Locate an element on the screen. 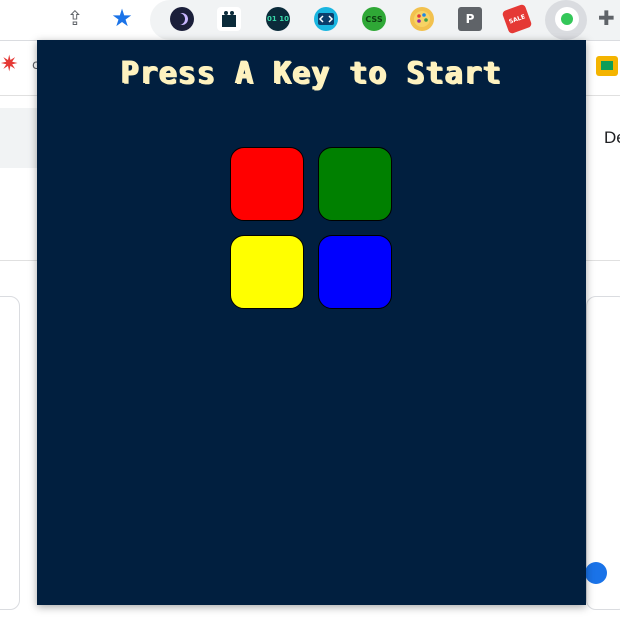 This screenshot has height=624, width=620. yellow-pad is located at coordinates (267, 272).